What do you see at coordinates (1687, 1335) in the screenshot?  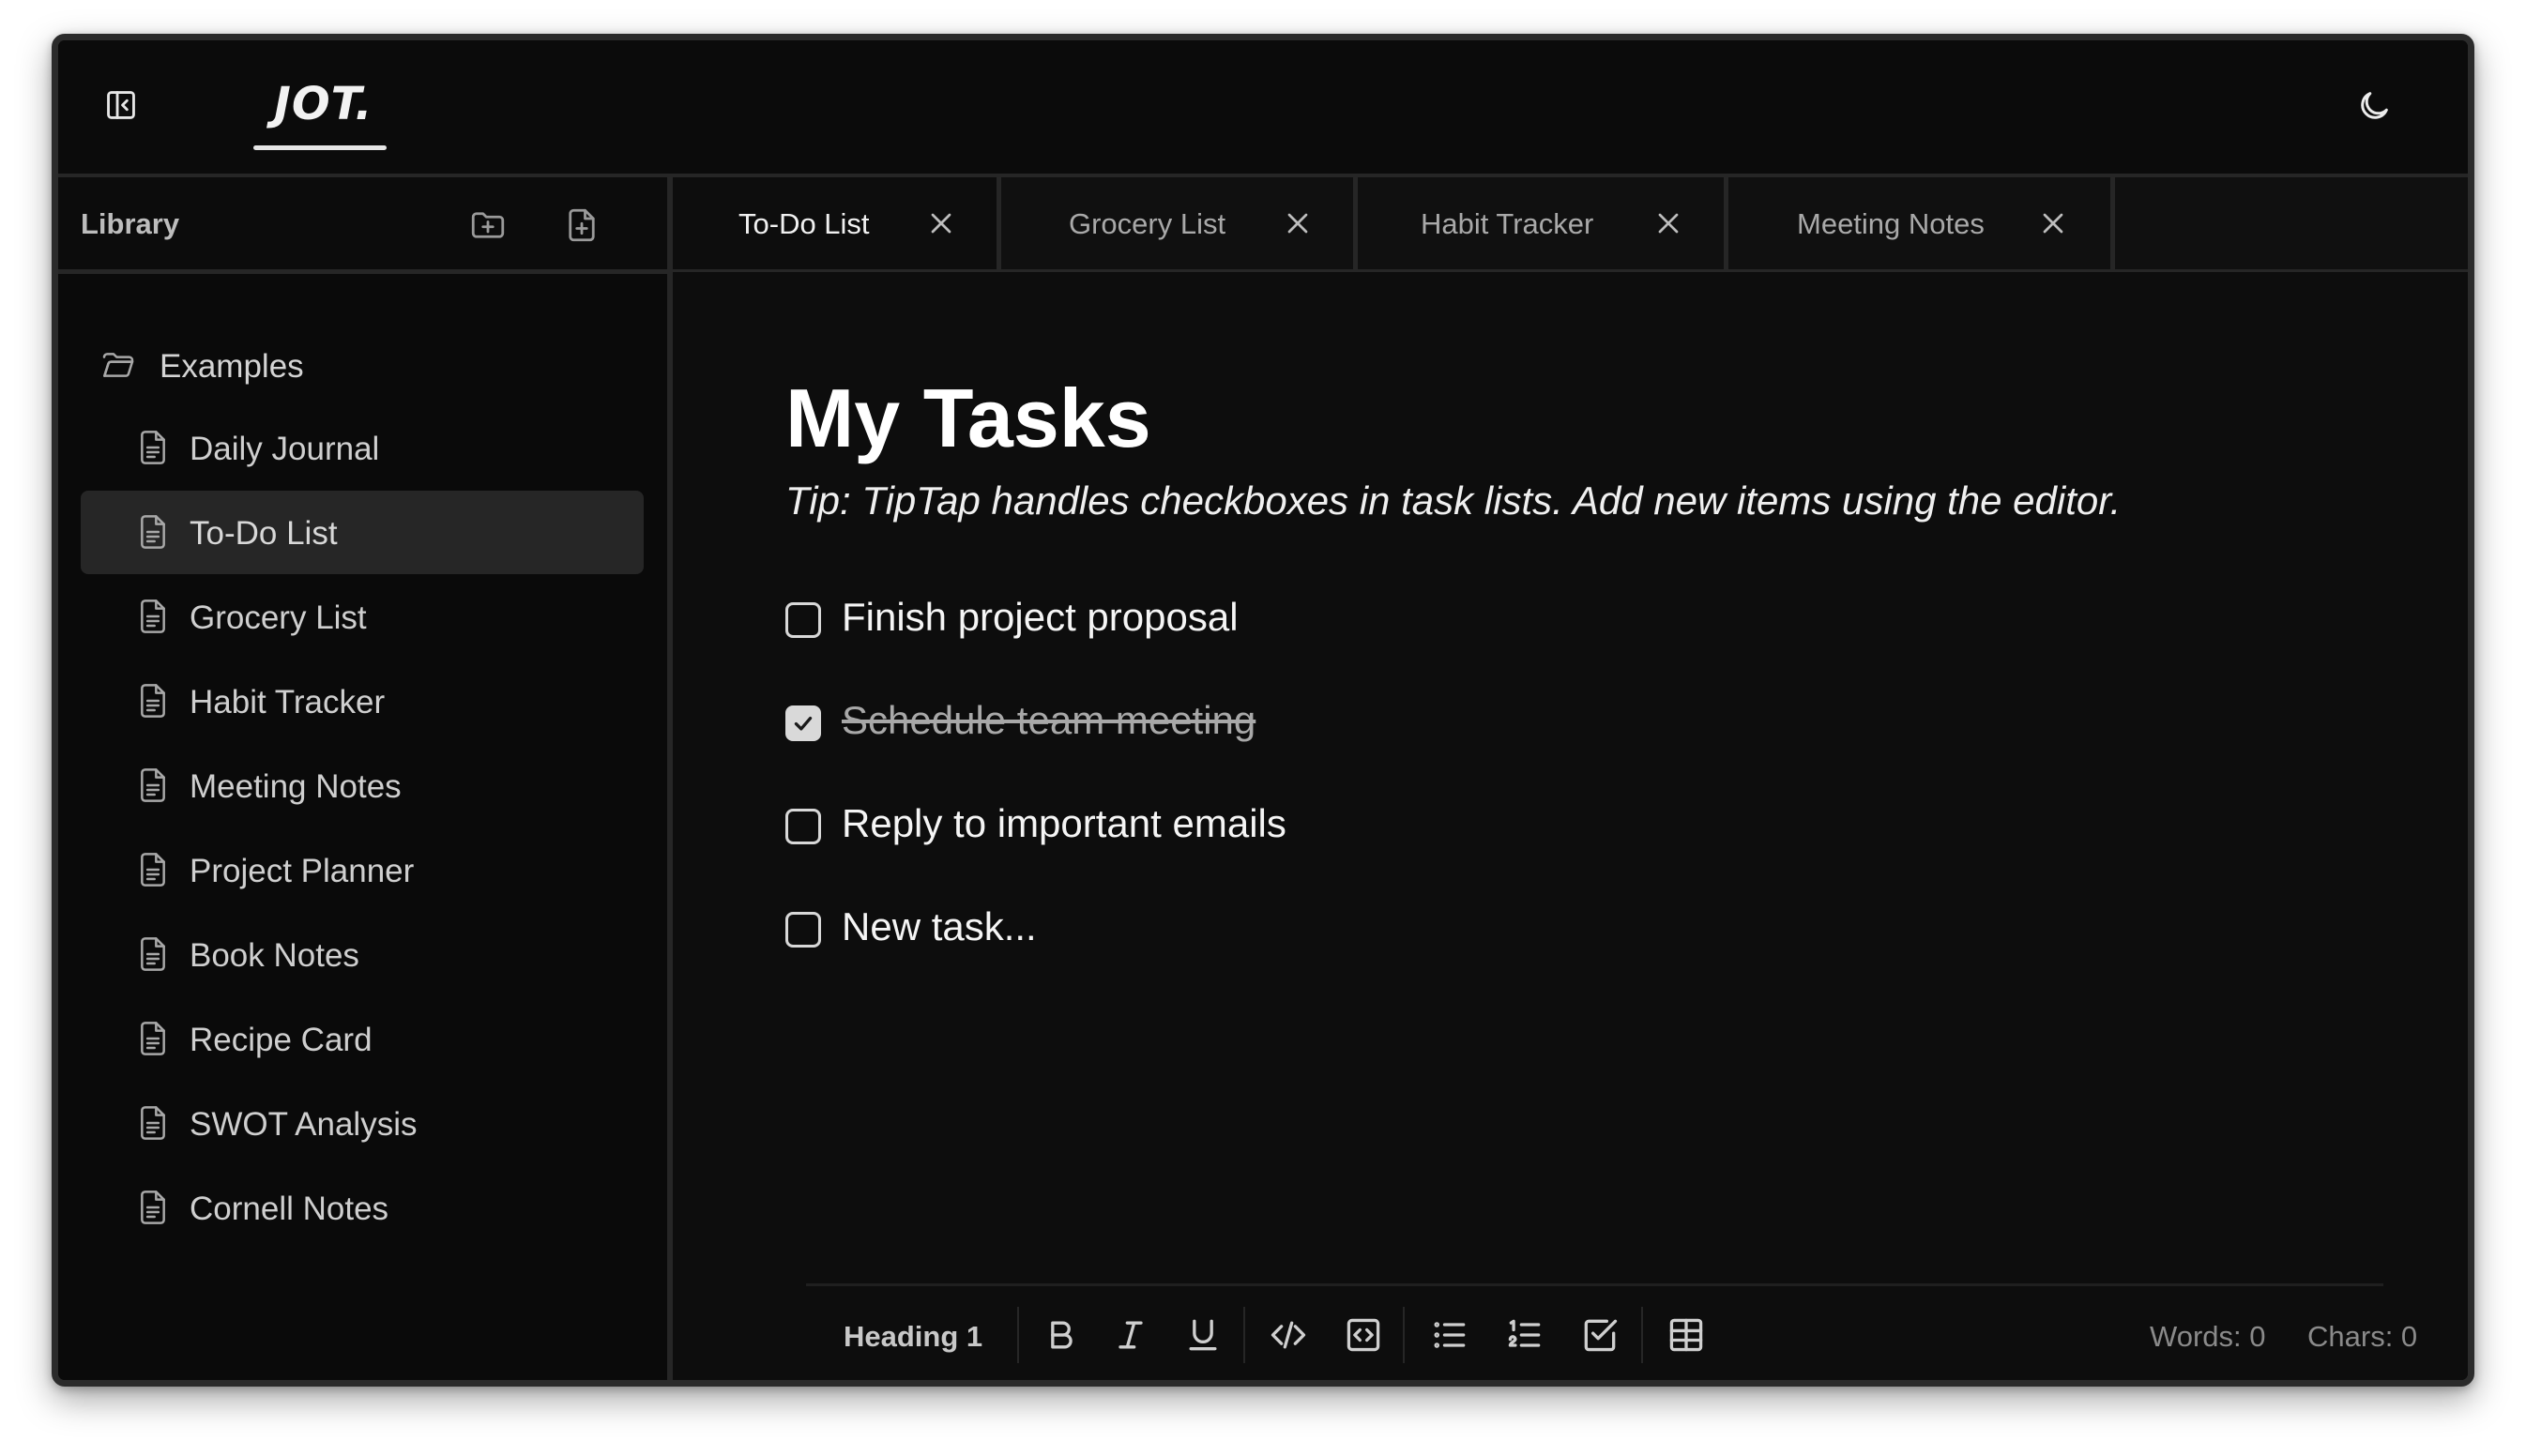 I see `table-icon` at bounding box center [1687, 1335].